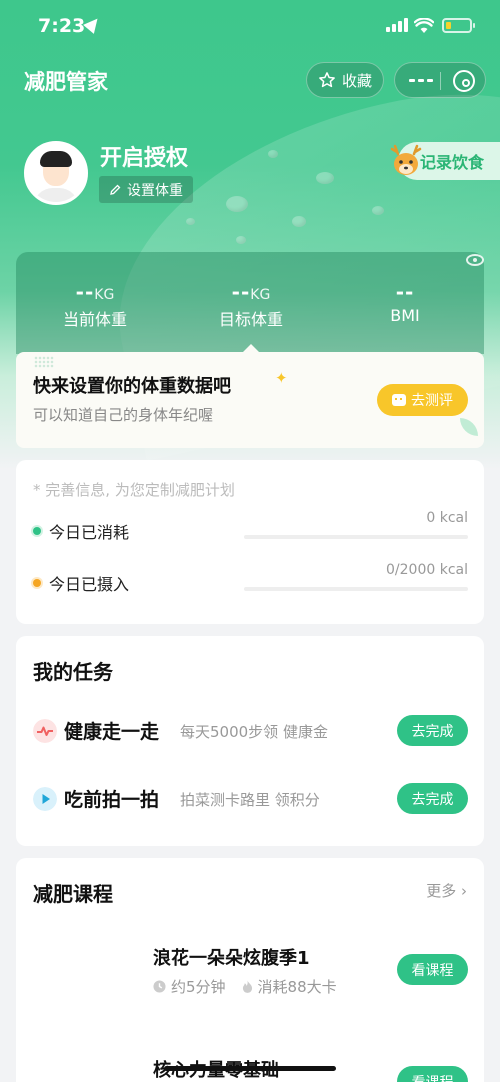 The image size is (500, 1082). What do you see at coordinates (66, 82) in the screenshot?
I see `app-title: 减肥管家` at bounding box center [66, 82].